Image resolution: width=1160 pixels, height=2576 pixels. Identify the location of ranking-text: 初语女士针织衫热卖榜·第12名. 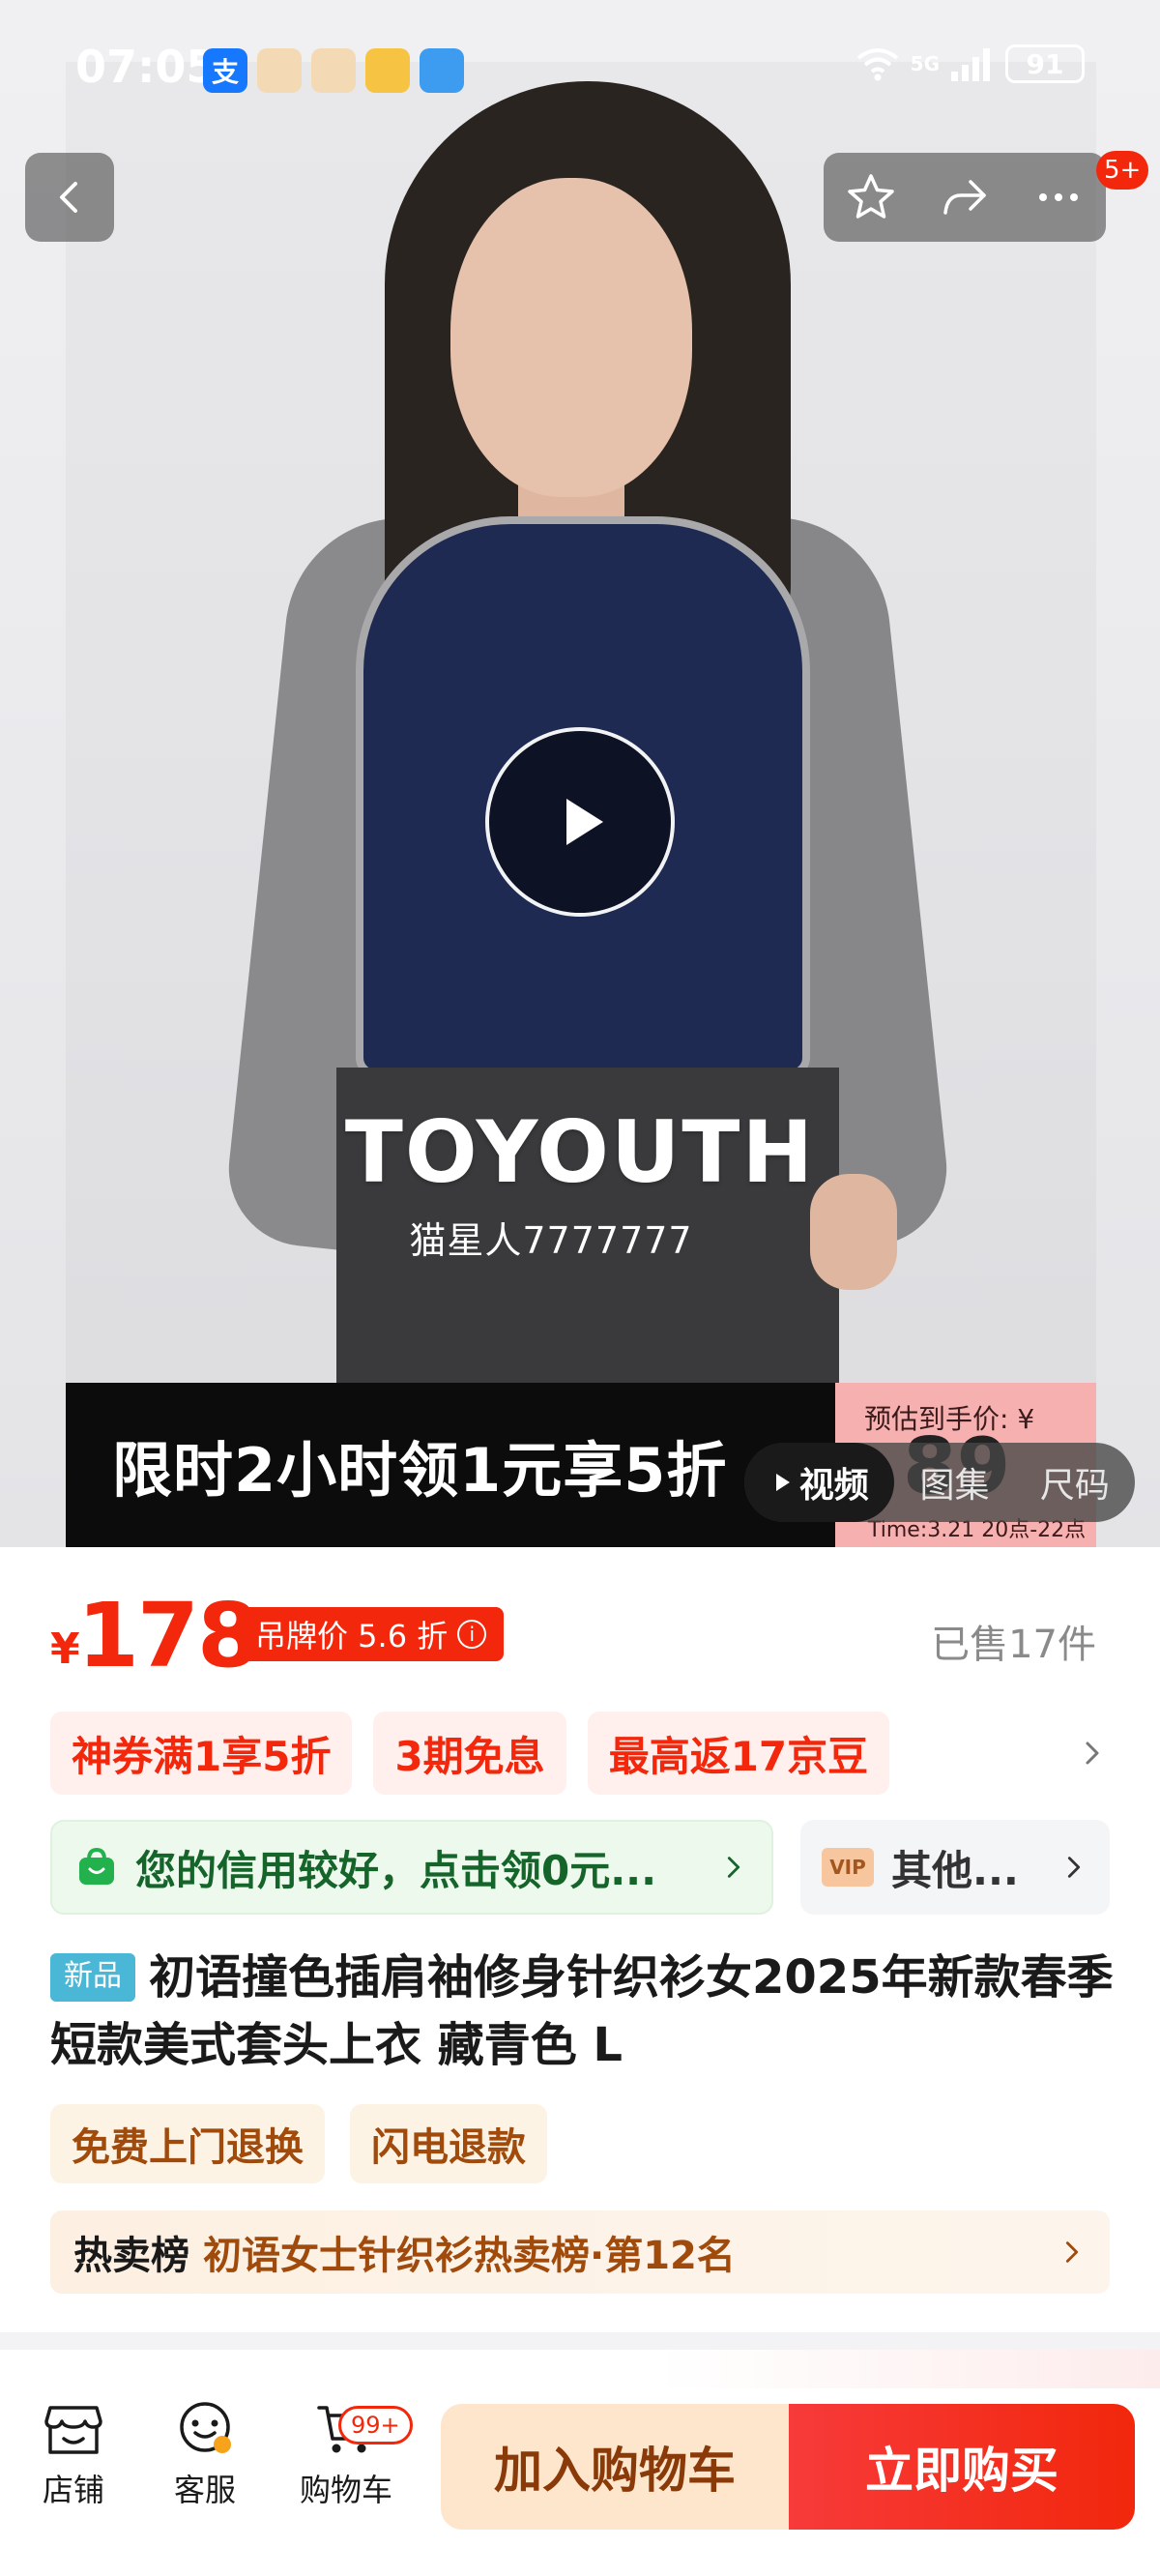
(470, 2256).